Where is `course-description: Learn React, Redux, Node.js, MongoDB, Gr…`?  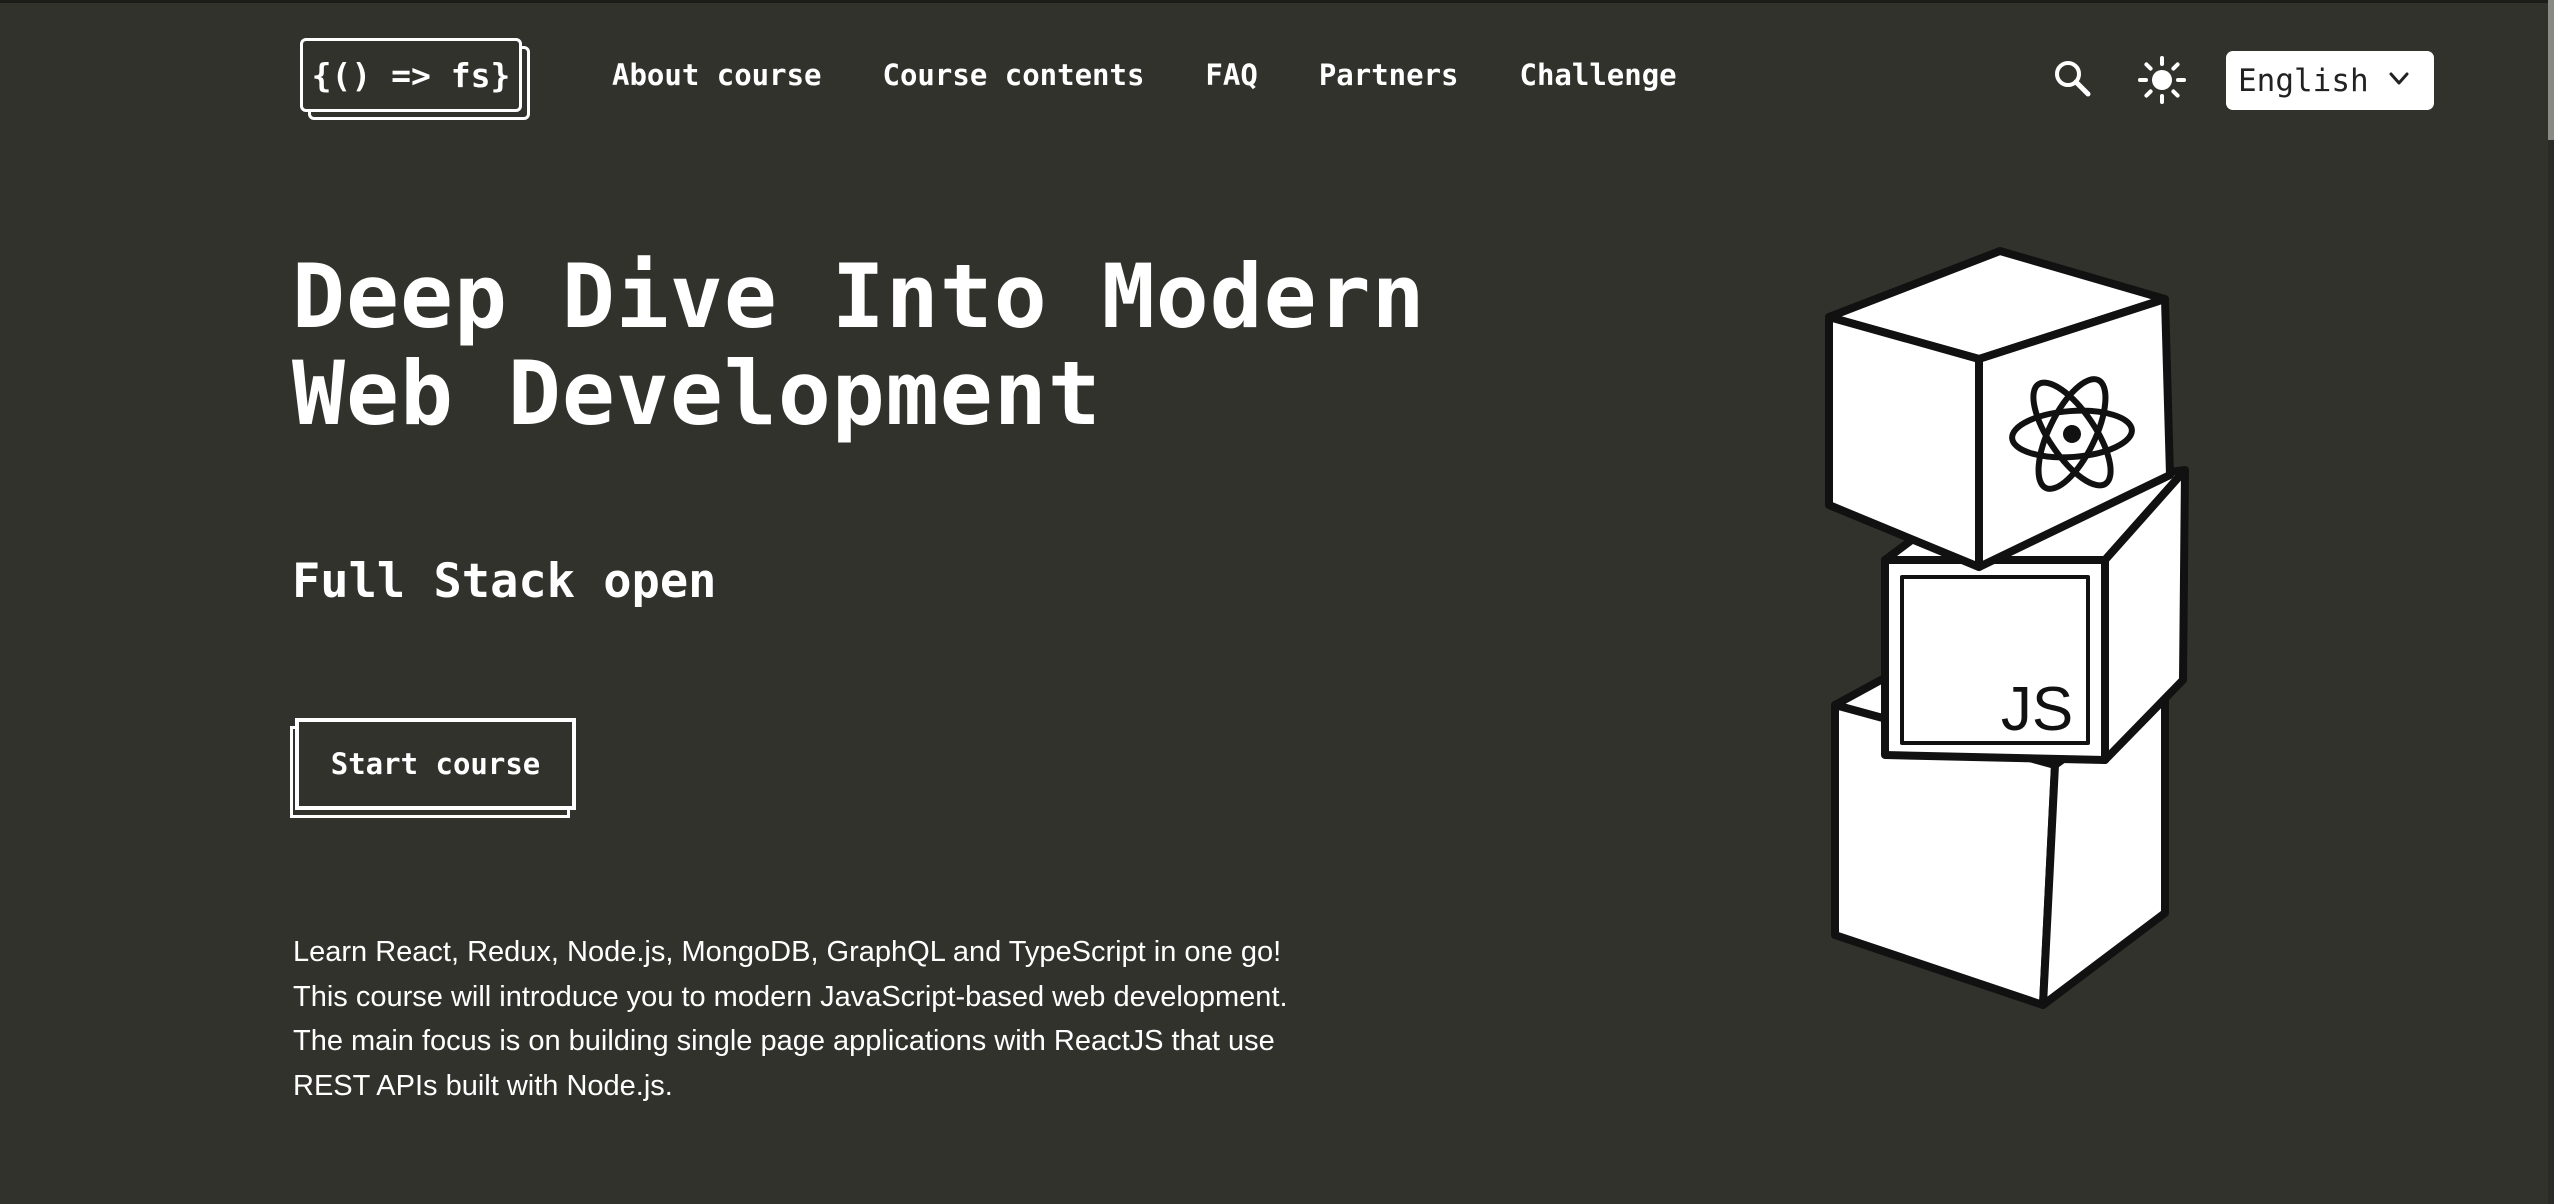
course-description: Learn React, Redux, Node.js, MongoDB, Gr… is located at coordinates (843, 1019).